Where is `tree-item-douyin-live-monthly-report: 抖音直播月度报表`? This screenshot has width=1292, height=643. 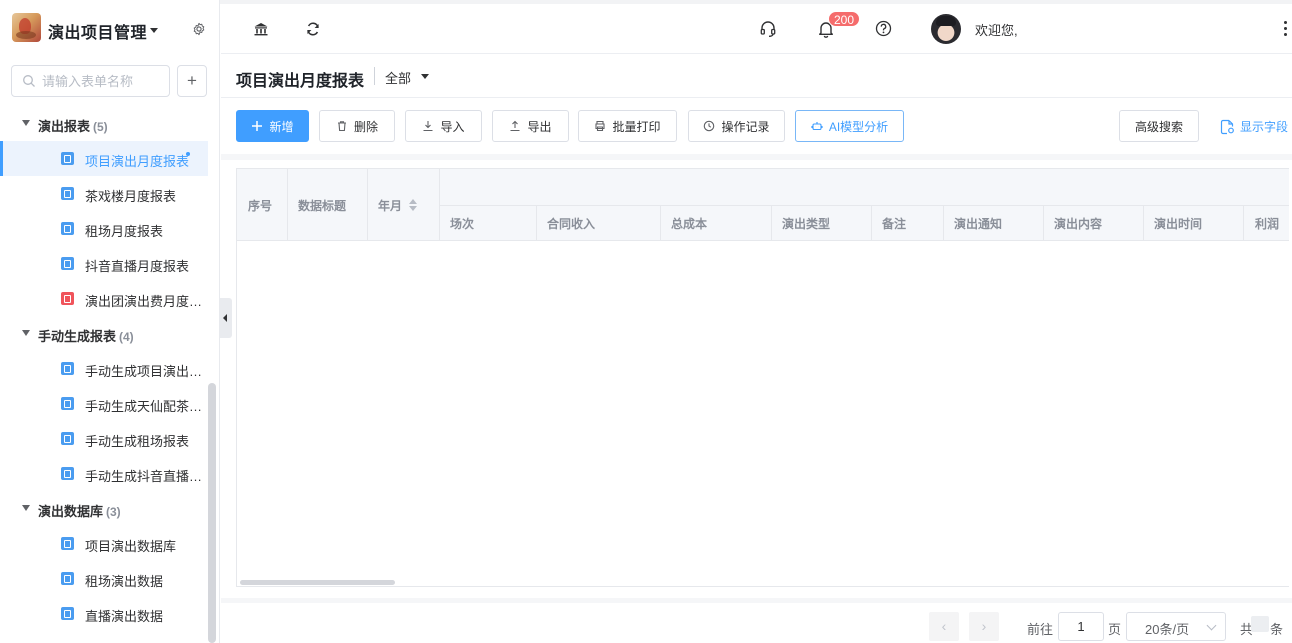
tree-item-douyin-live-monthly-report: 抖音直播月度报表 is located at coordinates (104, 263).